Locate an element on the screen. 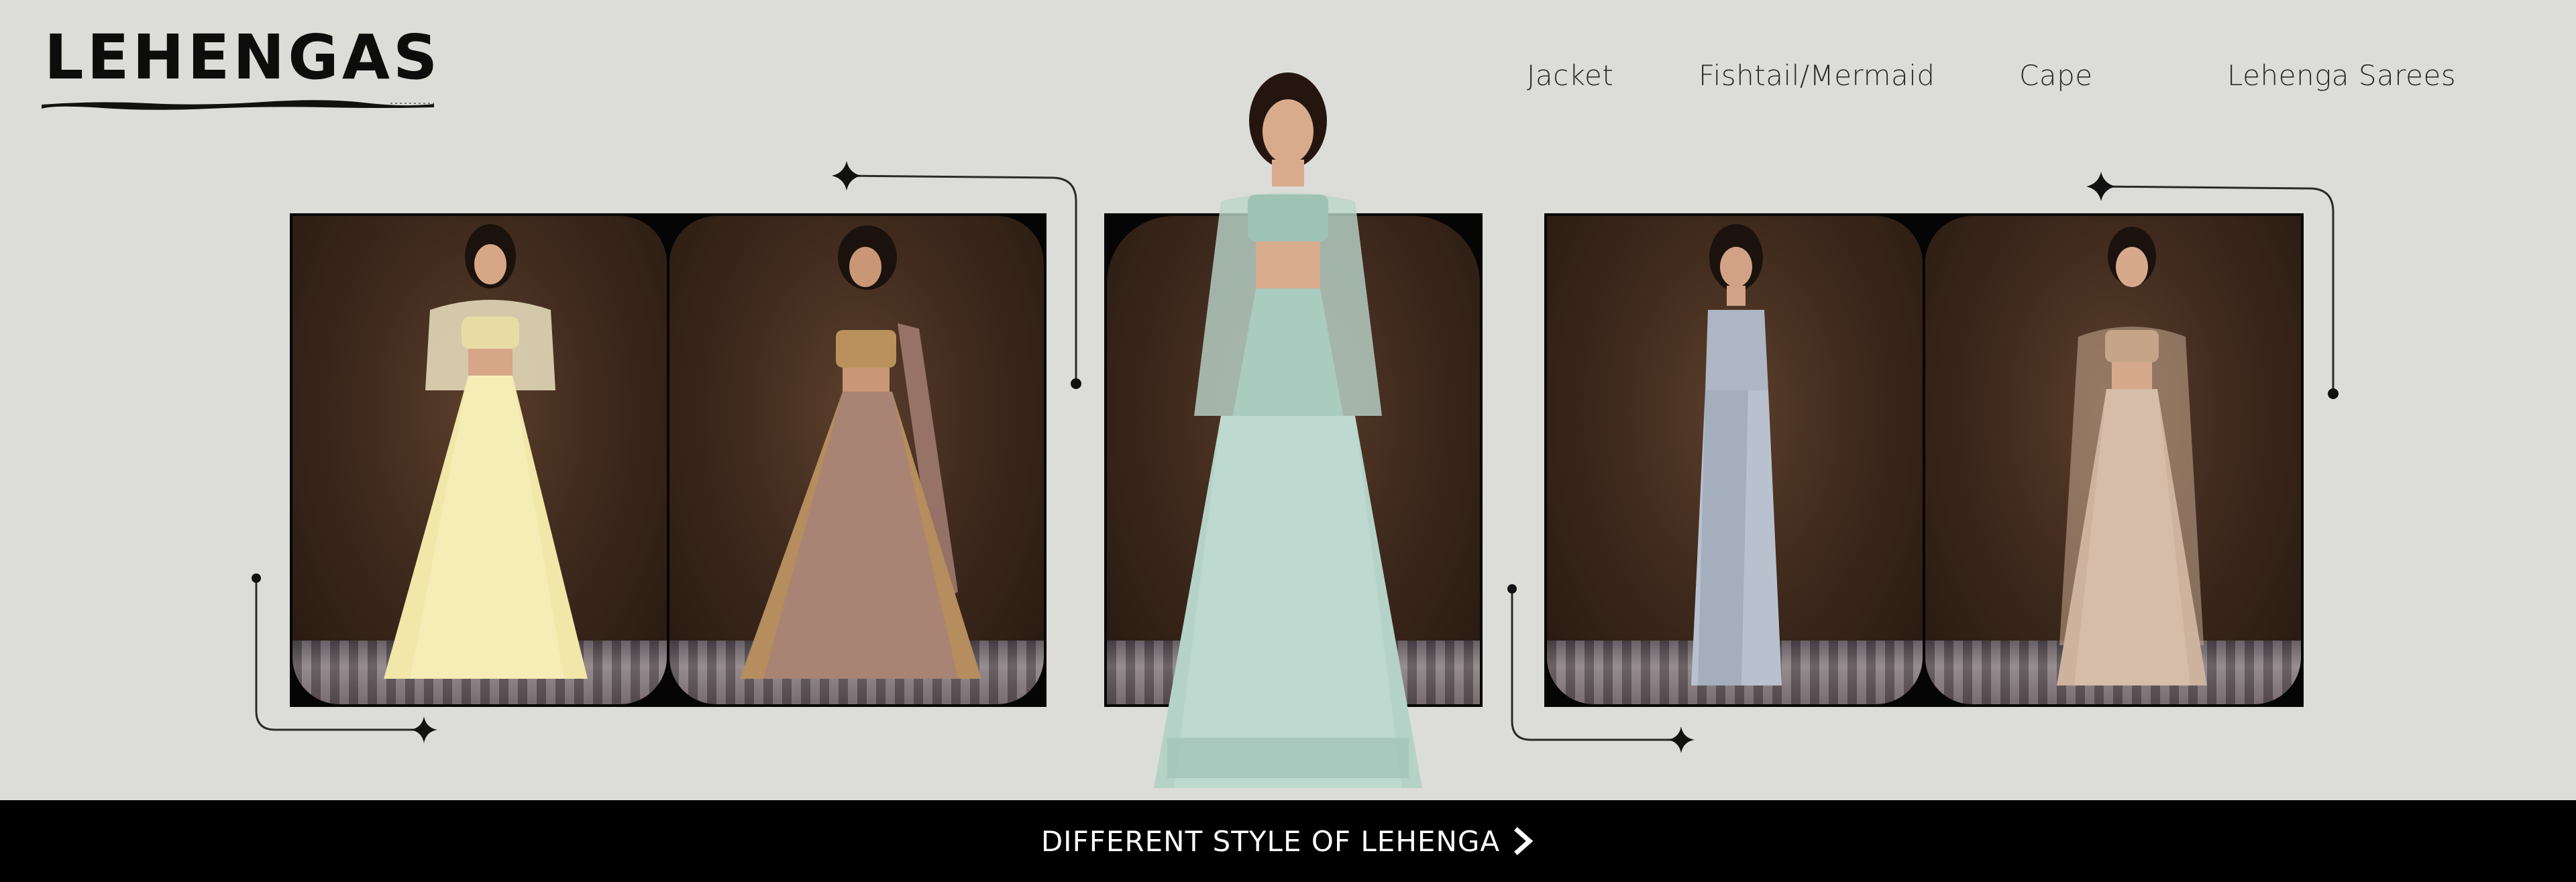  nav-link-cape: Cape is located at coordinates (2056, 75).